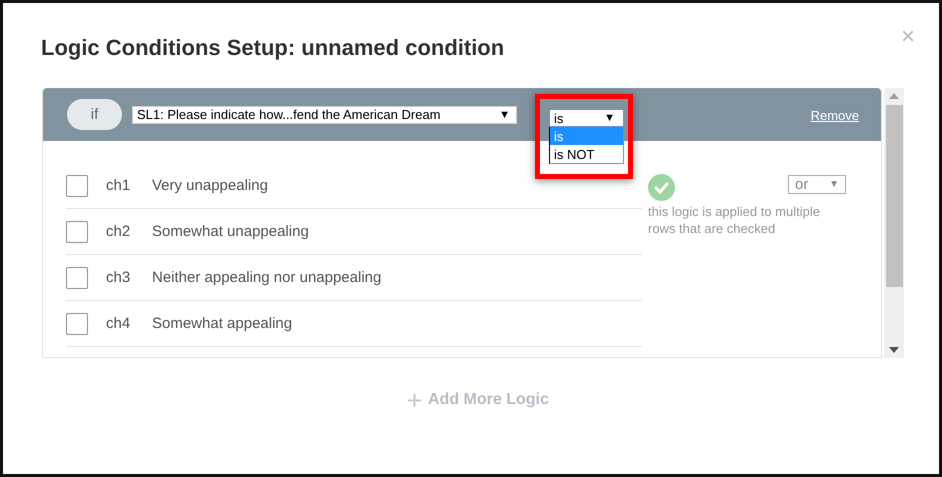 The width and height of the screenshot is (942, 477). What do you see at coordinates (661, 187) in the screenshot?
I see `check-circle-icon` at bounding box center [661, 187].